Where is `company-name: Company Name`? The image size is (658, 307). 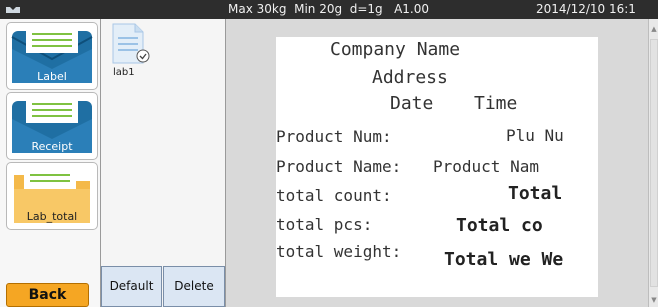
company-name: Company Name is located at coordinates (395, 49).